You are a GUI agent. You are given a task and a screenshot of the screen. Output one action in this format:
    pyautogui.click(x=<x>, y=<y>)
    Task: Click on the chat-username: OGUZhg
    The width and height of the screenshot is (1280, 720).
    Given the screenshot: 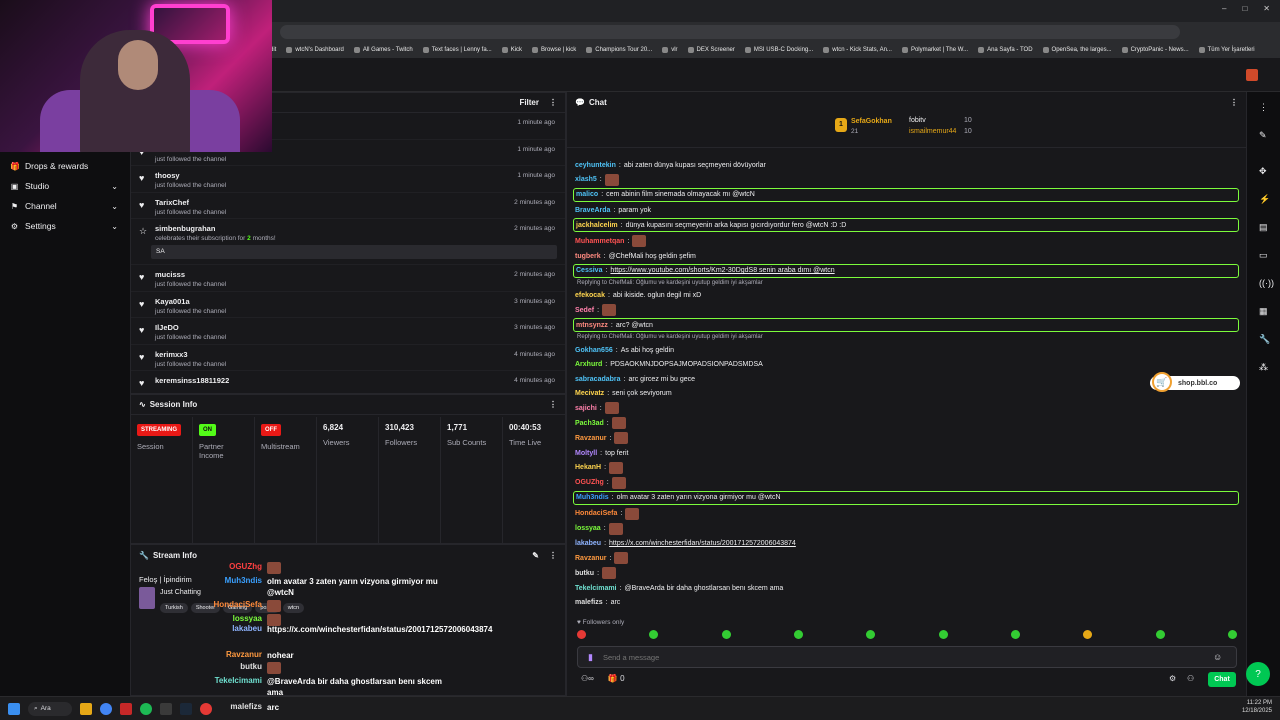 What is the action you would take?
    pyautogui.click(x=589, y=482)
    